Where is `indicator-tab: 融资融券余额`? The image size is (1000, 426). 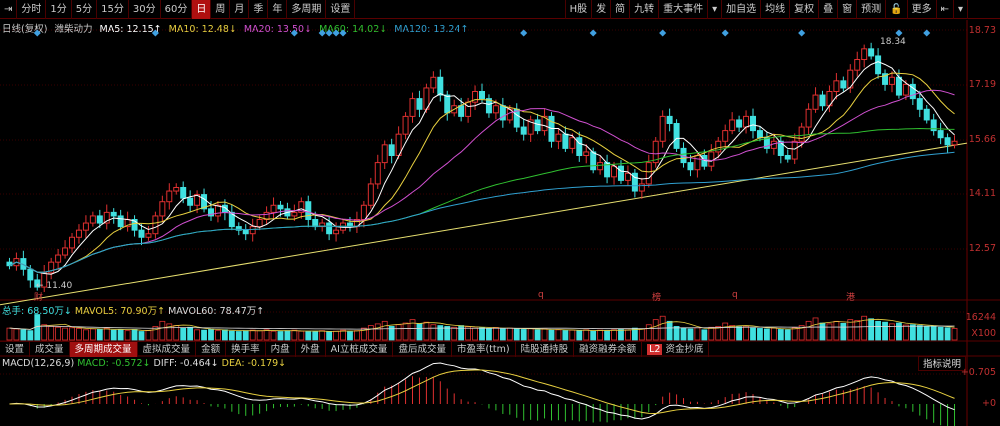
indicator-tab: 融资融券余额 is located at coordinates (608, 349).